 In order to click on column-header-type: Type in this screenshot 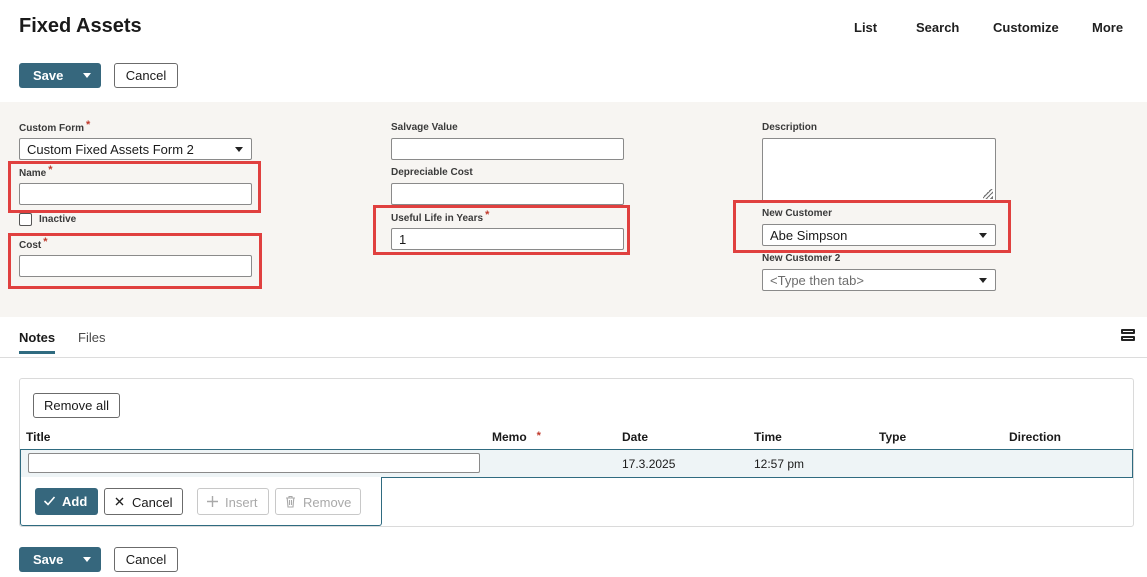, I will do `click(893, 437)`.